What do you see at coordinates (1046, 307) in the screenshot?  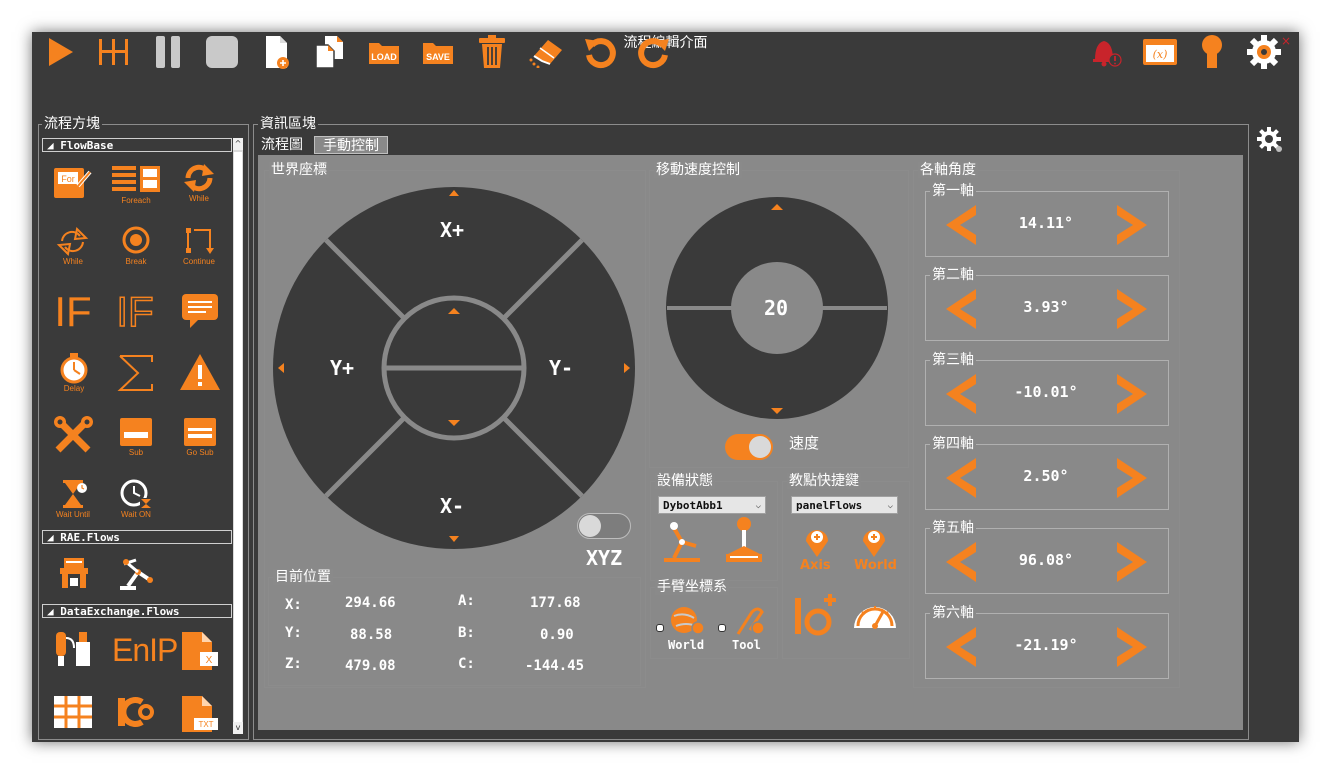 I see `joint-2-value: 3.93°` at bounding box center [1046, 307].